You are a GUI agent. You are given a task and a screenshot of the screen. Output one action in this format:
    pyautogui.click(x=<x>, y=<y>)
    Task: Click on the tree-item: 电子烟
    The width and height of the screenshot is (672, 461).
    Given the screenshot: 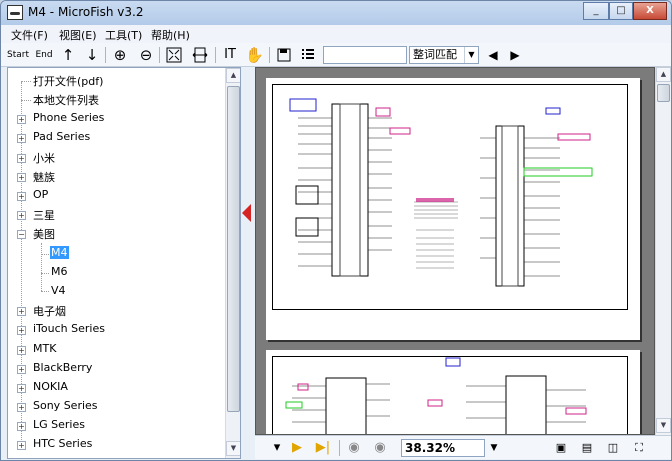 What is the action you would take?
    pyautogui.click(x=49, y=312)
    